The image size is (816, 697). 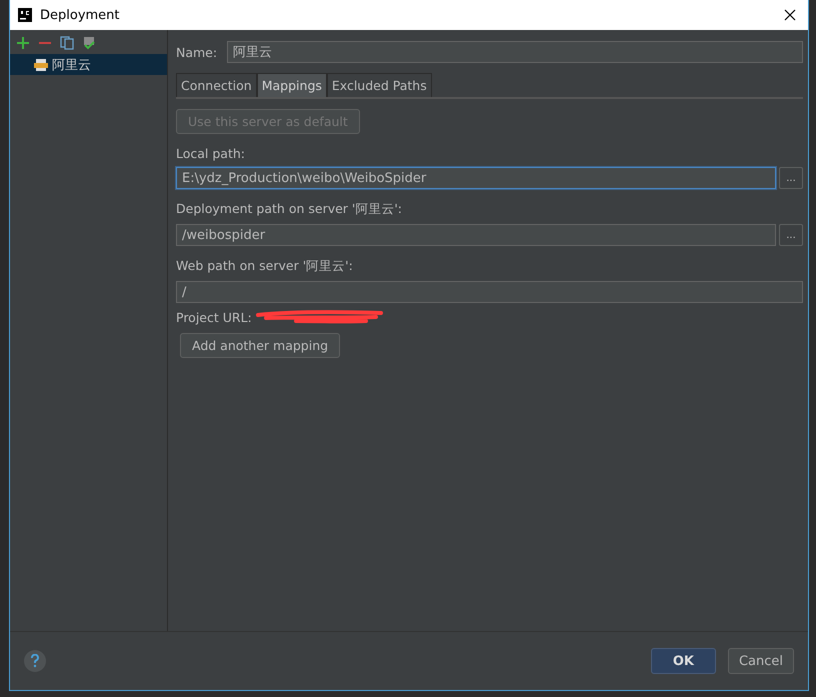 I want to click on help-icon, so click(x=35, y=661).